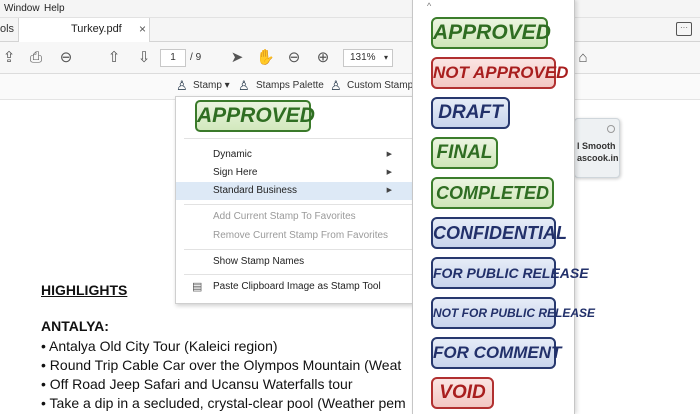 Image resolution: width=700 pixels, height=414 pixels. I want to click on page-total: / 9, so click(196, 57).